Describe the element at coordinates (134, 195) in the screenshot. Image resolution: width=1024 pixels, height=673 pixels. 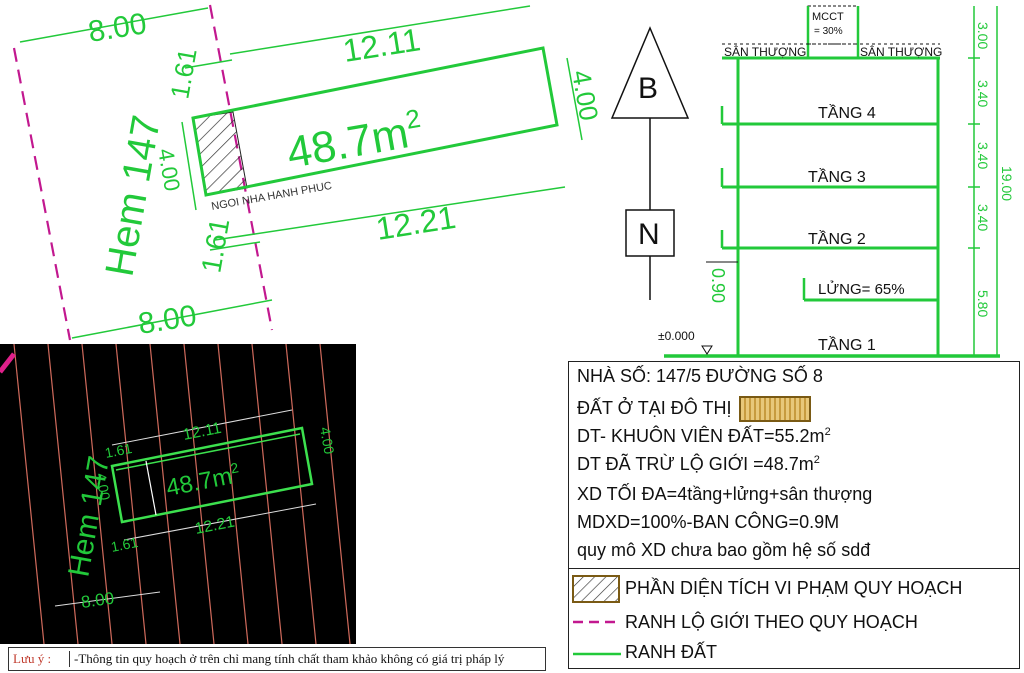
I see `alley-label: Hem 147` at that location.